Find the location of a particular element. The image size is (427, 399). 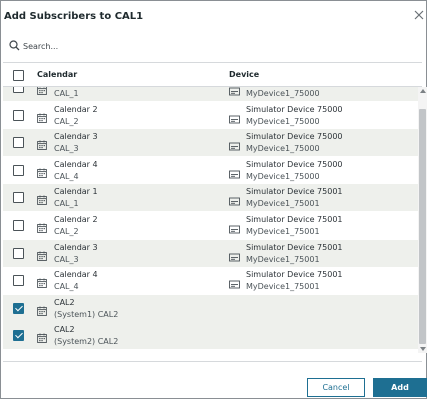

scrollbar-thumb is located at coordinates (422, 226).